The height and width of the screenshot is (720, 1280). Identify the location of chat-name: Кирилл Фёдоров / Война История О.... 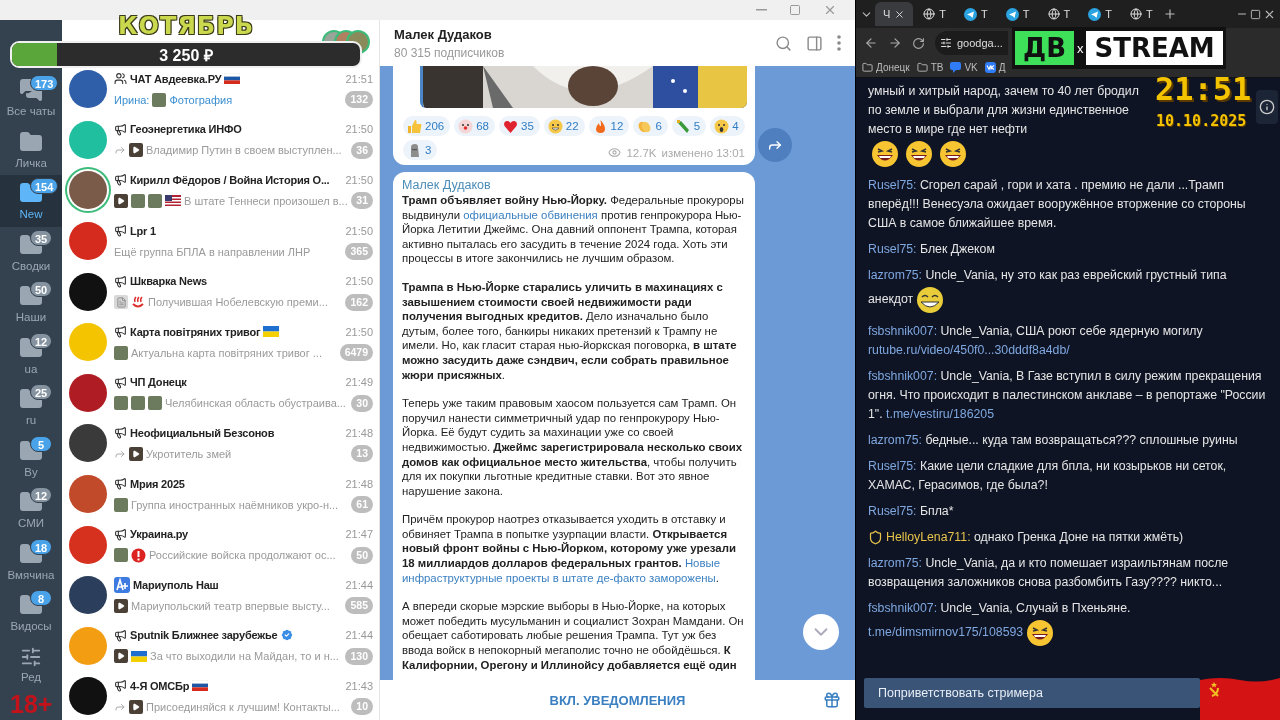
(230, 180).